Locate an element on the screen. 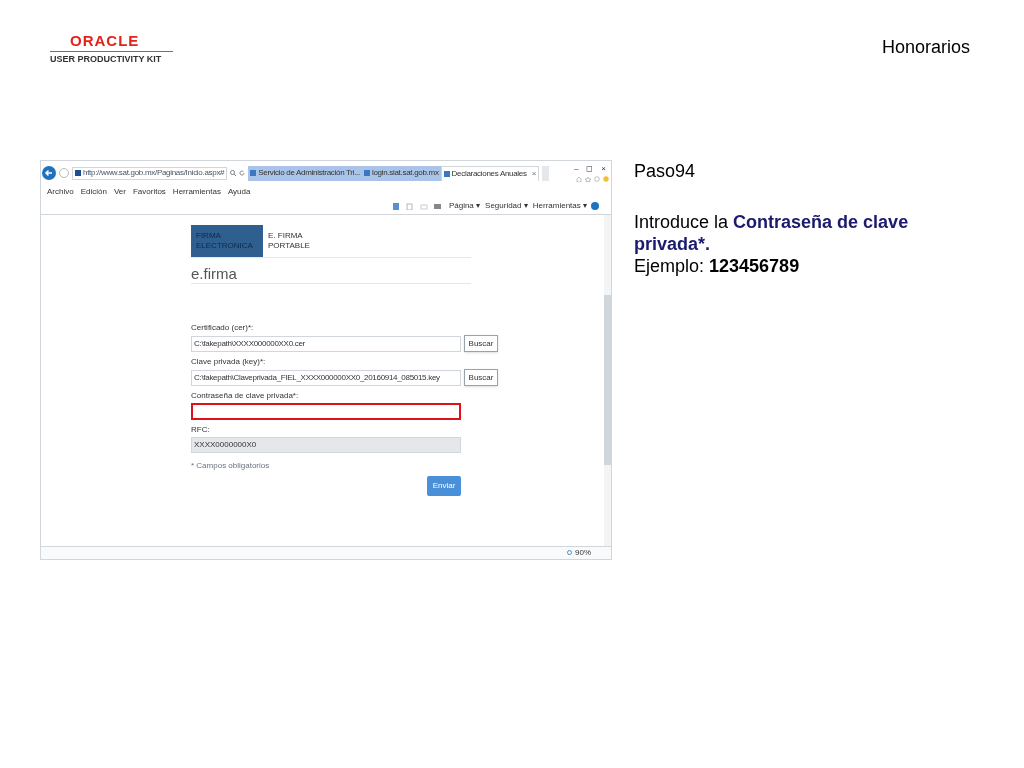  site-icon is located at coordinates (78, 173).